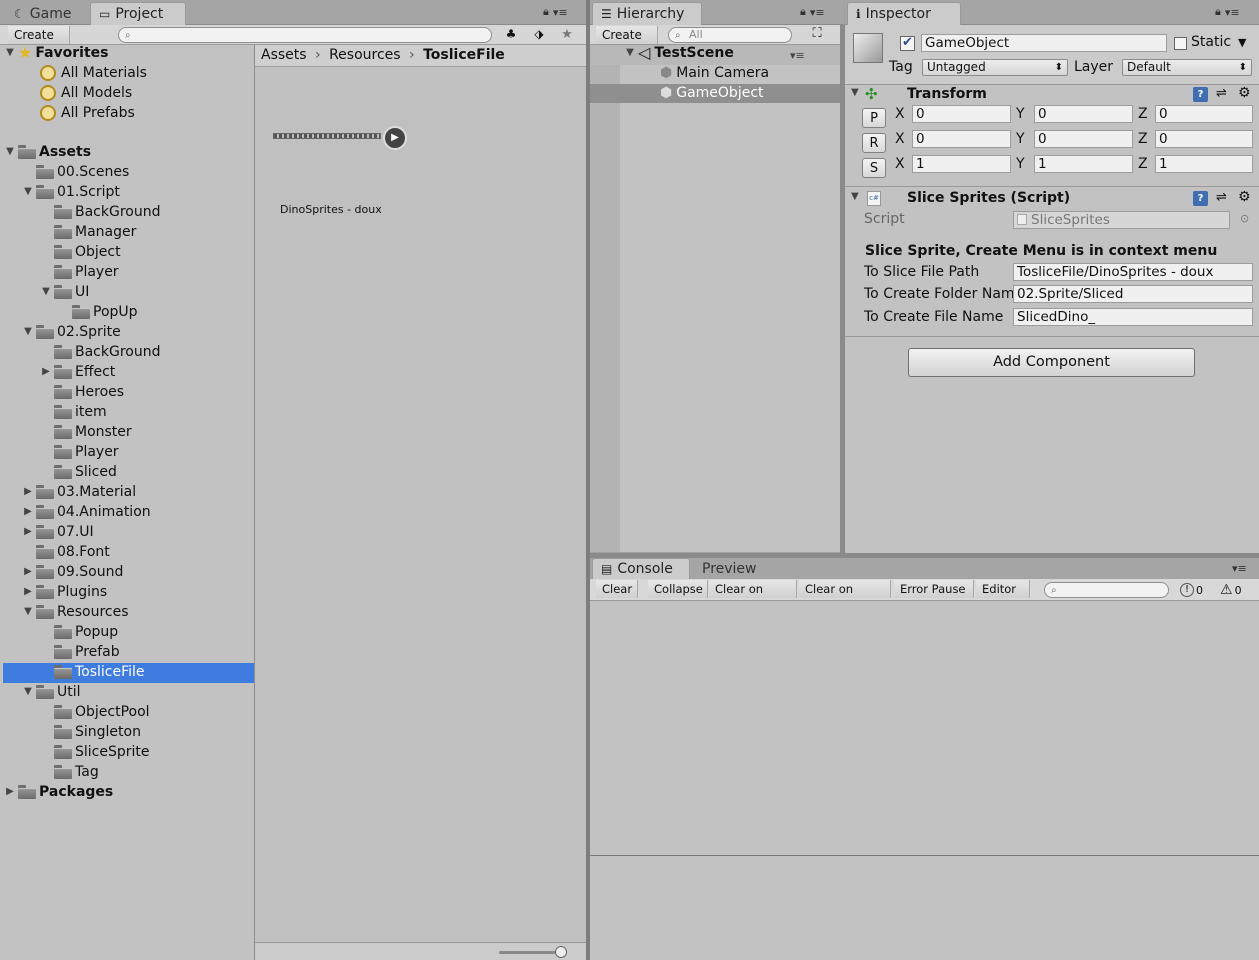 This screenshot has width=1259, height=960. What do you see at coordinates (98, 312) in the screenshot?
I see `tree-item: PopUp` at bounding box center [98, 312].